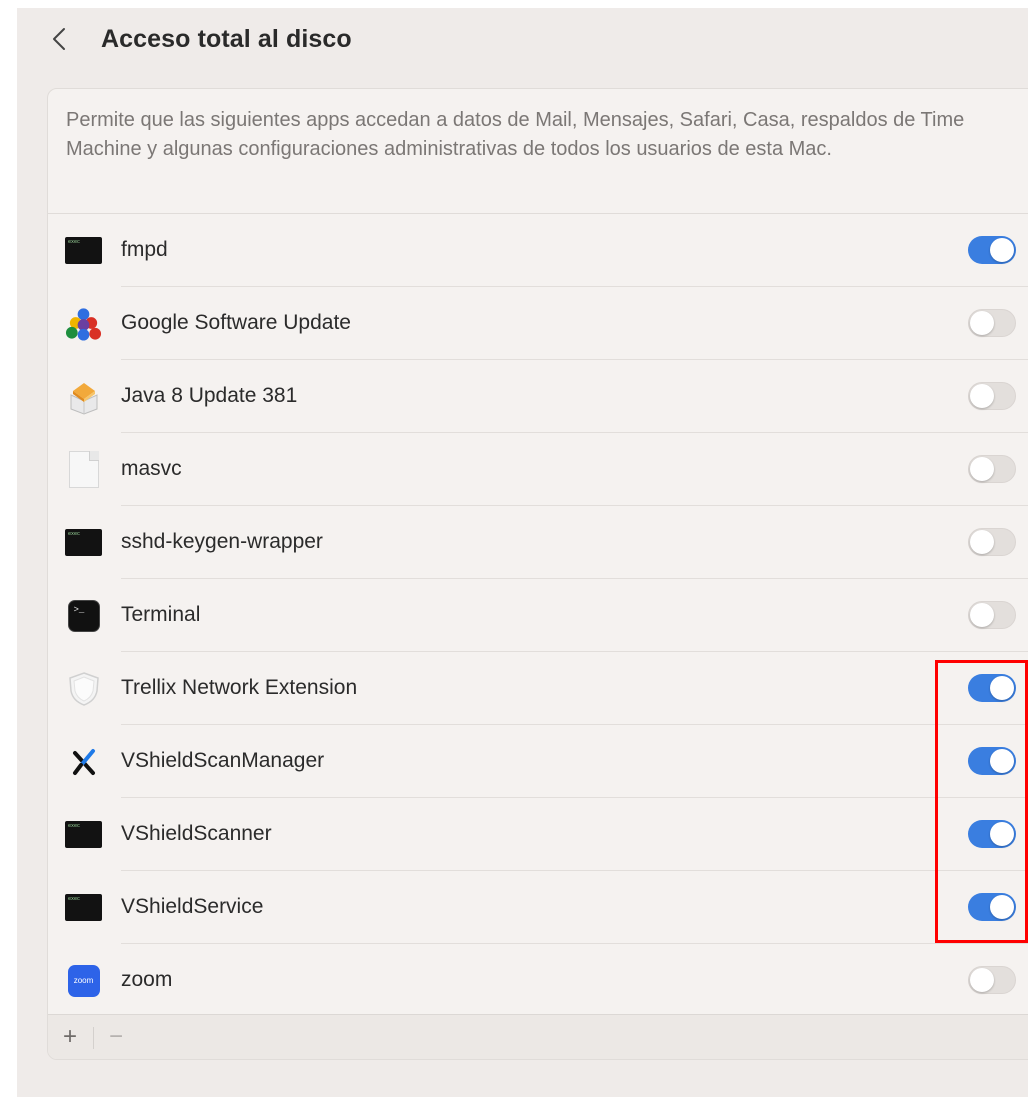  I want to click on app-name: sshd-keygen-wrapper, so click(222, 541).